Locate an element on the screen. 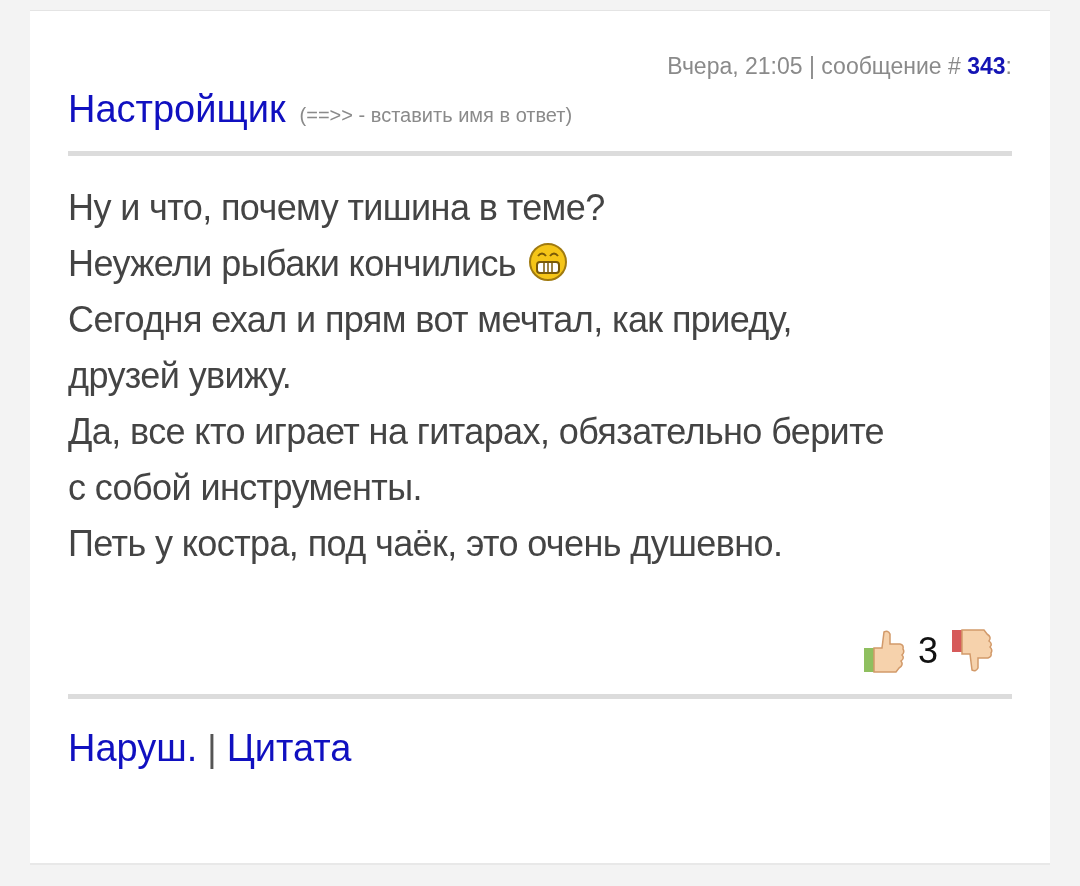  author-link: Настройщик is located at coordinates (177, 109).